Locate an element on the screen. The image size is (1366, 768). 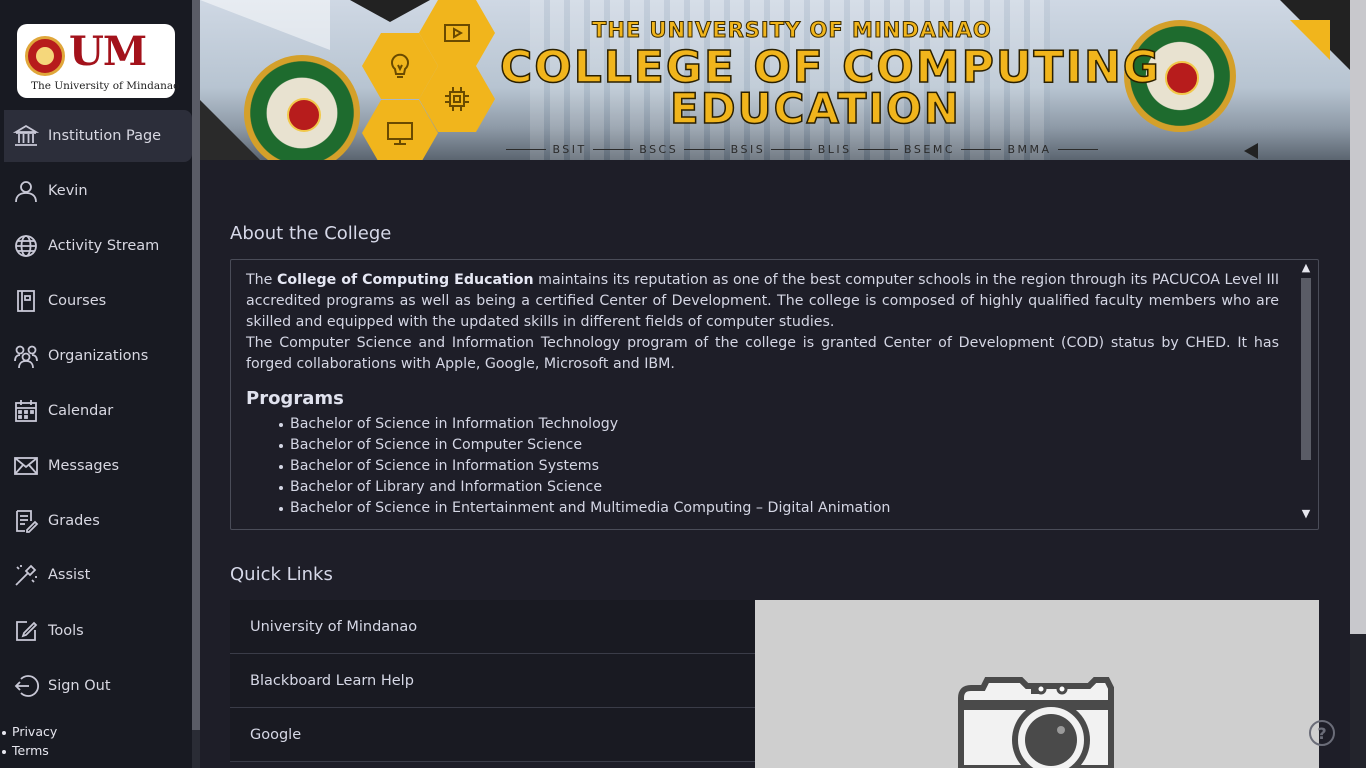
calendar-icon is located at coordinates (26, 411).